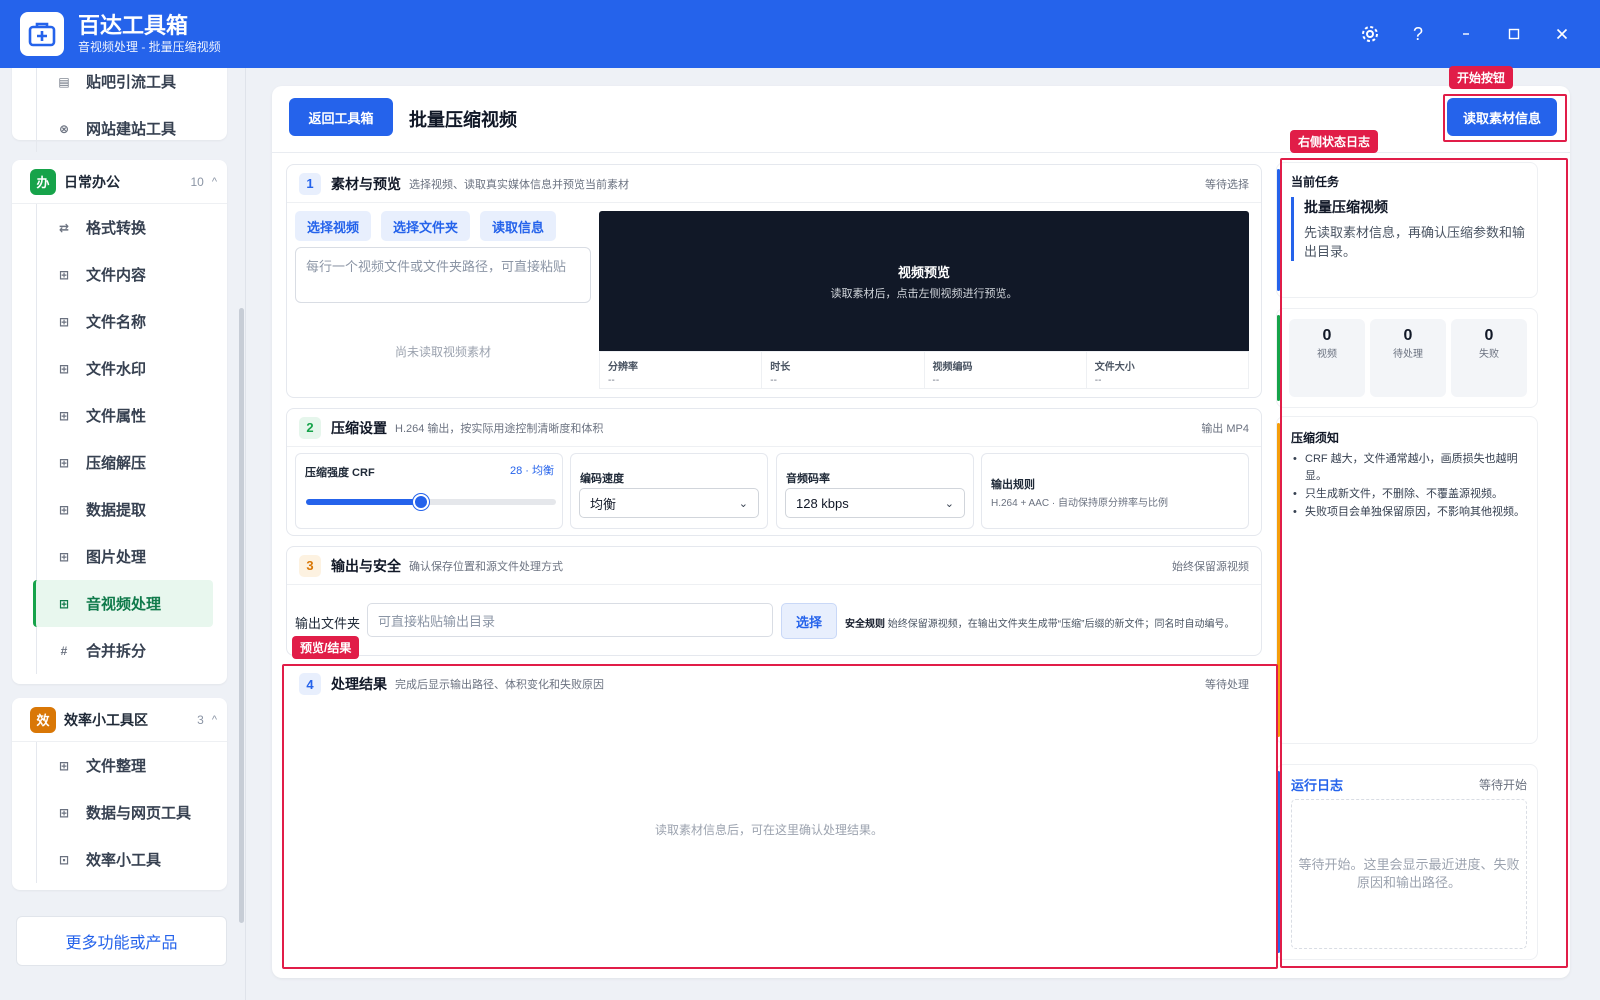 The width and height of the screenshot is (1600, 1000). Describe the element at coordinates (1418, 34) in the screenshot. I see `help-icon: ?` at that location.